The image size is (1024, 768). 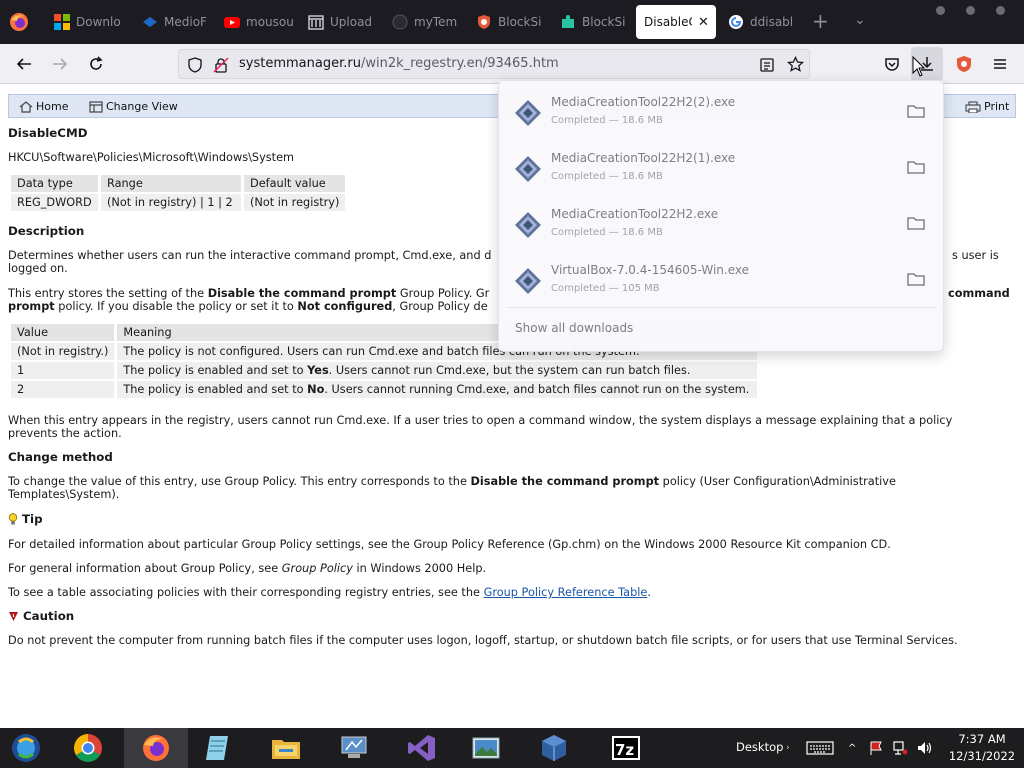 I want to click on header-cell: Data type, so click(x=54, y=183).